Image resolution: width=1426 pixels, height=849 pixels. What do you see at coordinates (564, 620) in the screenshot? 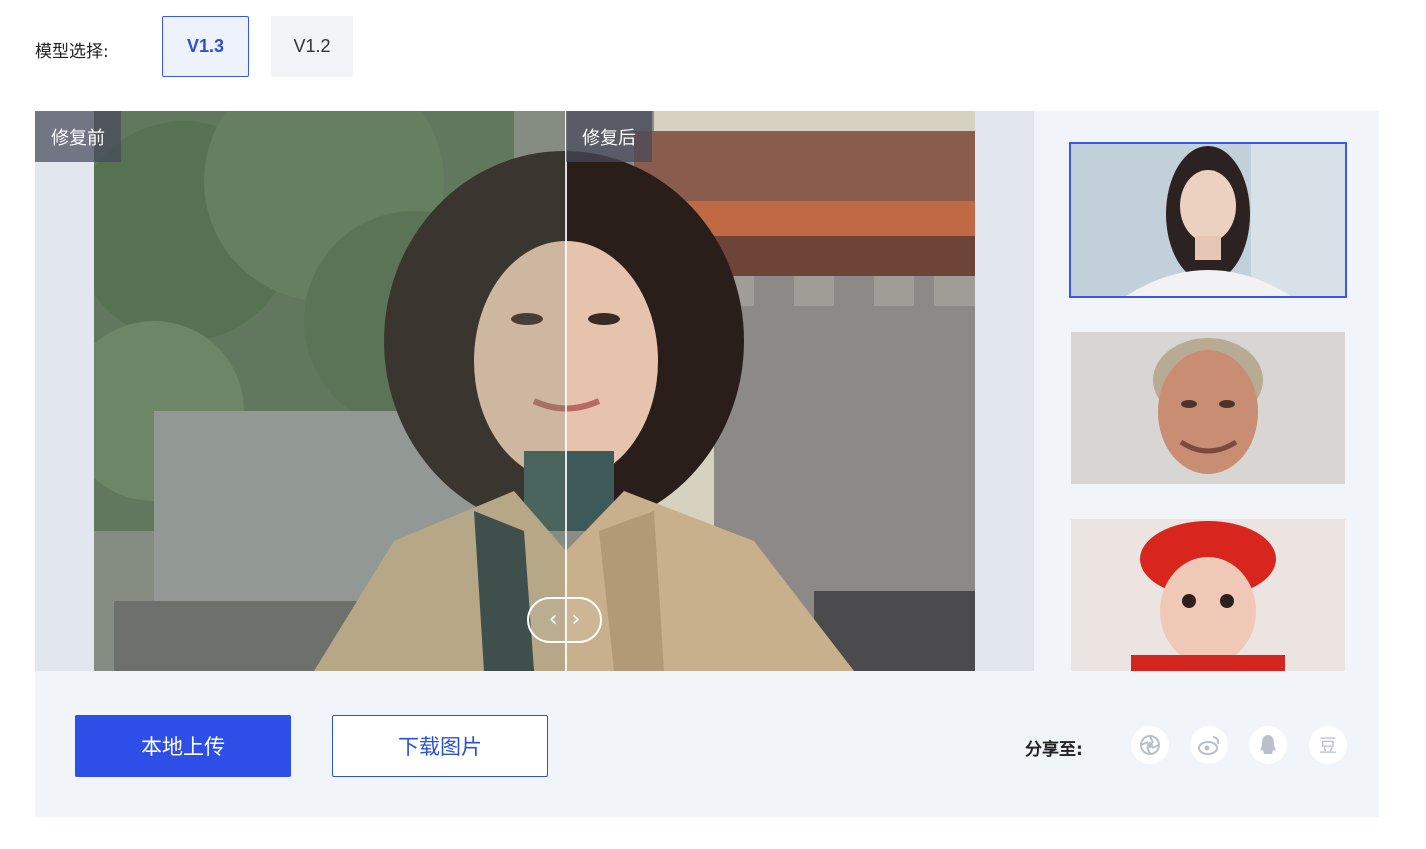
I see `compare-slider-handle: ‹ ›` at bounding box center [564, 620].